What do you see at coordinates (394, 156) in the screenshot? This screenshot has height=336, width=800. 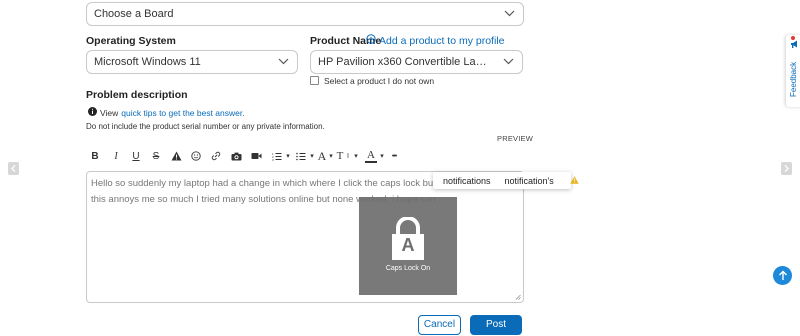 I see `more-options-button: •••` at bounding box center [394, 156].